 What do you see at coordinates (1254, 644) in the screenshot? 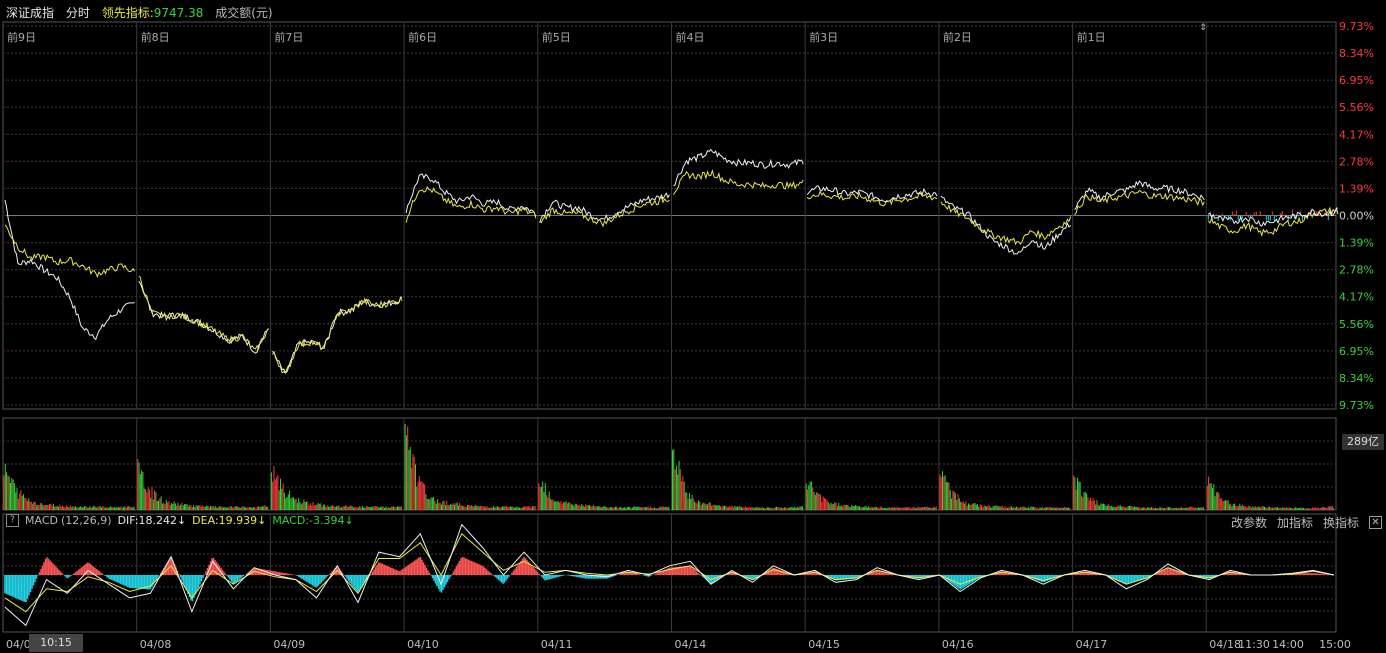
I see `time-tick-label: 11:30` at bounding box center [1254, 644].